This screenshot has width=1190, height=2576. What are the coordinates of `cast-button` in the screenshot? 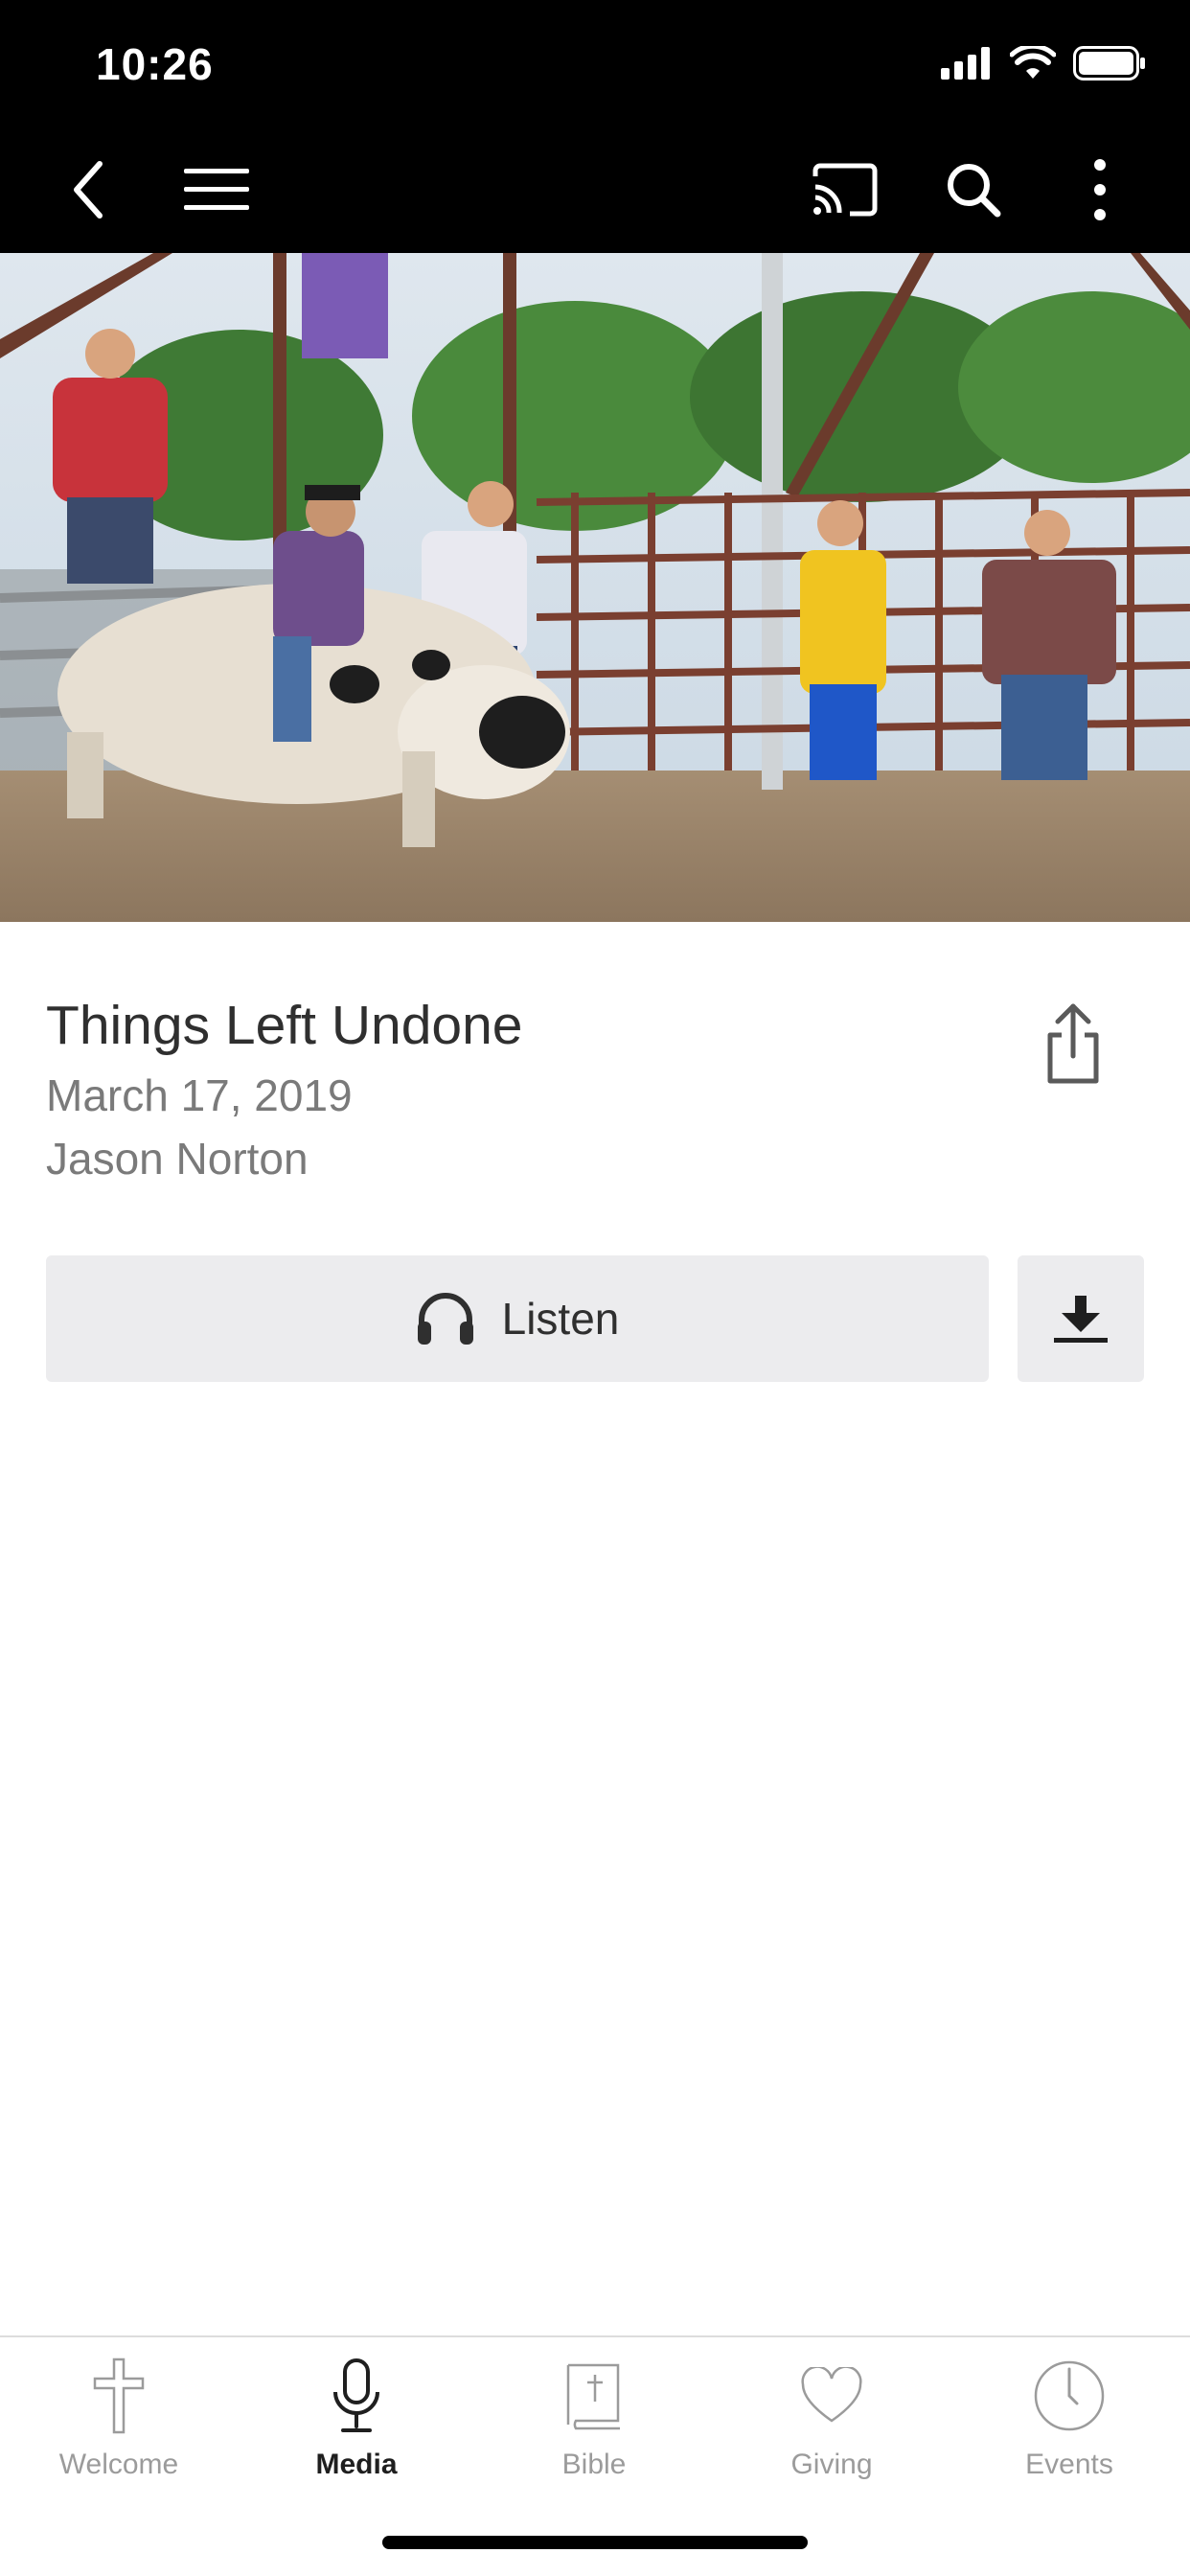 It's located at (845, 189).